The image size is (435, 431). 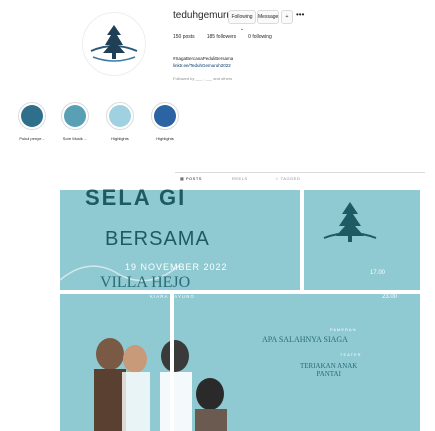 I want to click on post-event-title-2: TERIAKAN ANAK PANTAI, so click(x=329, y=370).